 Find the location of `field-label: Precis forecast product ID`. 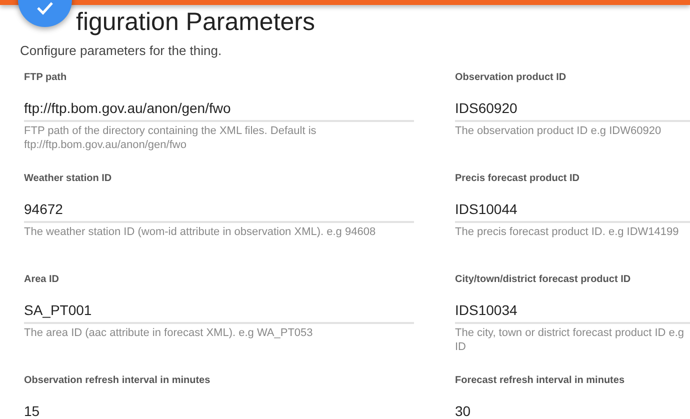

field-label: Precis forecast product ID is located at coordinates (517, 179).